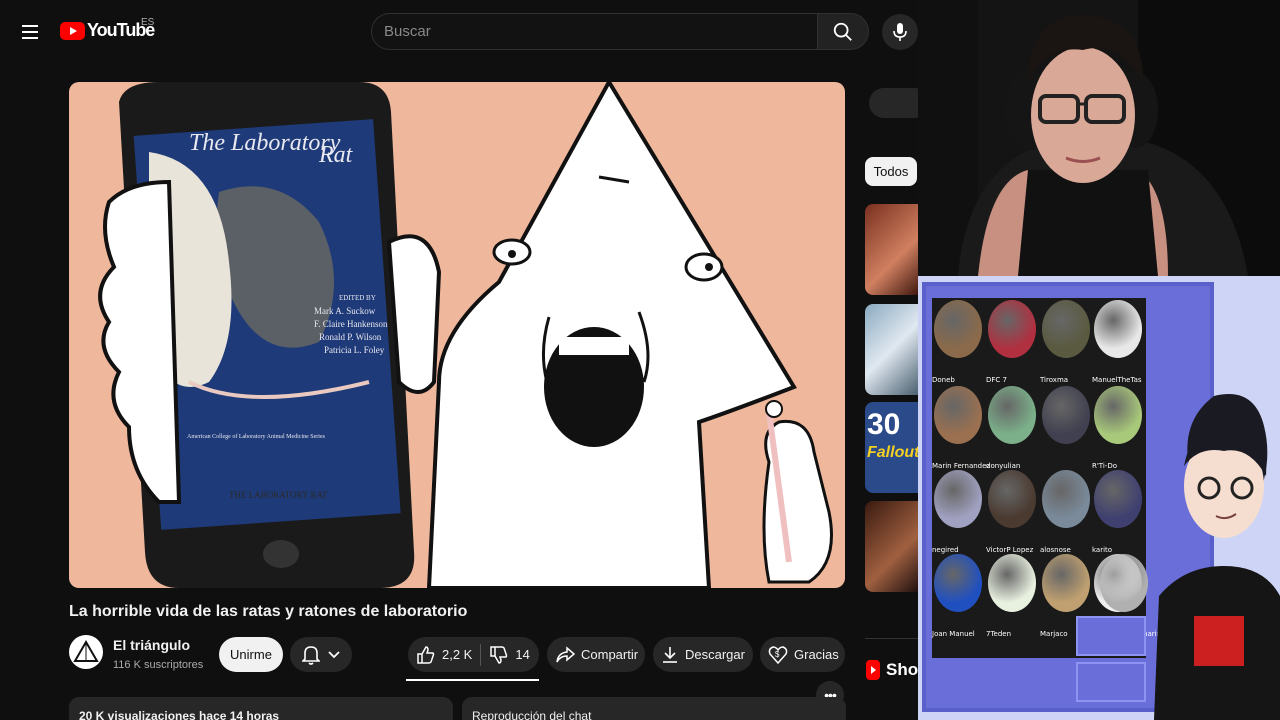  I want to click on channel-avatar, so click(86, 652).